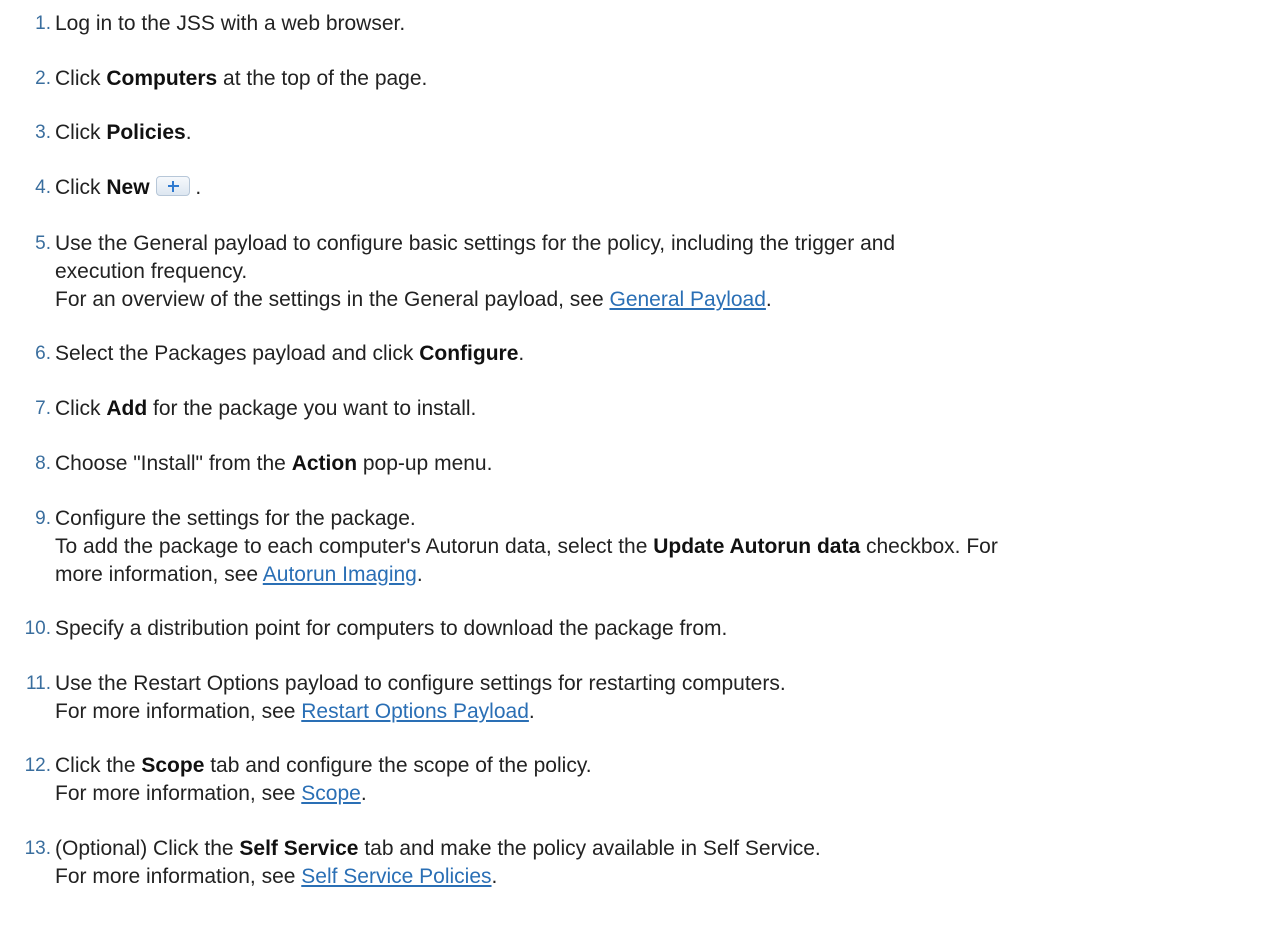 Image resolution: width=1288 pixels, height=931 pixels. What do you see at coordinates (37, 848) in the screenshot?
I see `step-number: 13.` at bounding box center [37, 848].